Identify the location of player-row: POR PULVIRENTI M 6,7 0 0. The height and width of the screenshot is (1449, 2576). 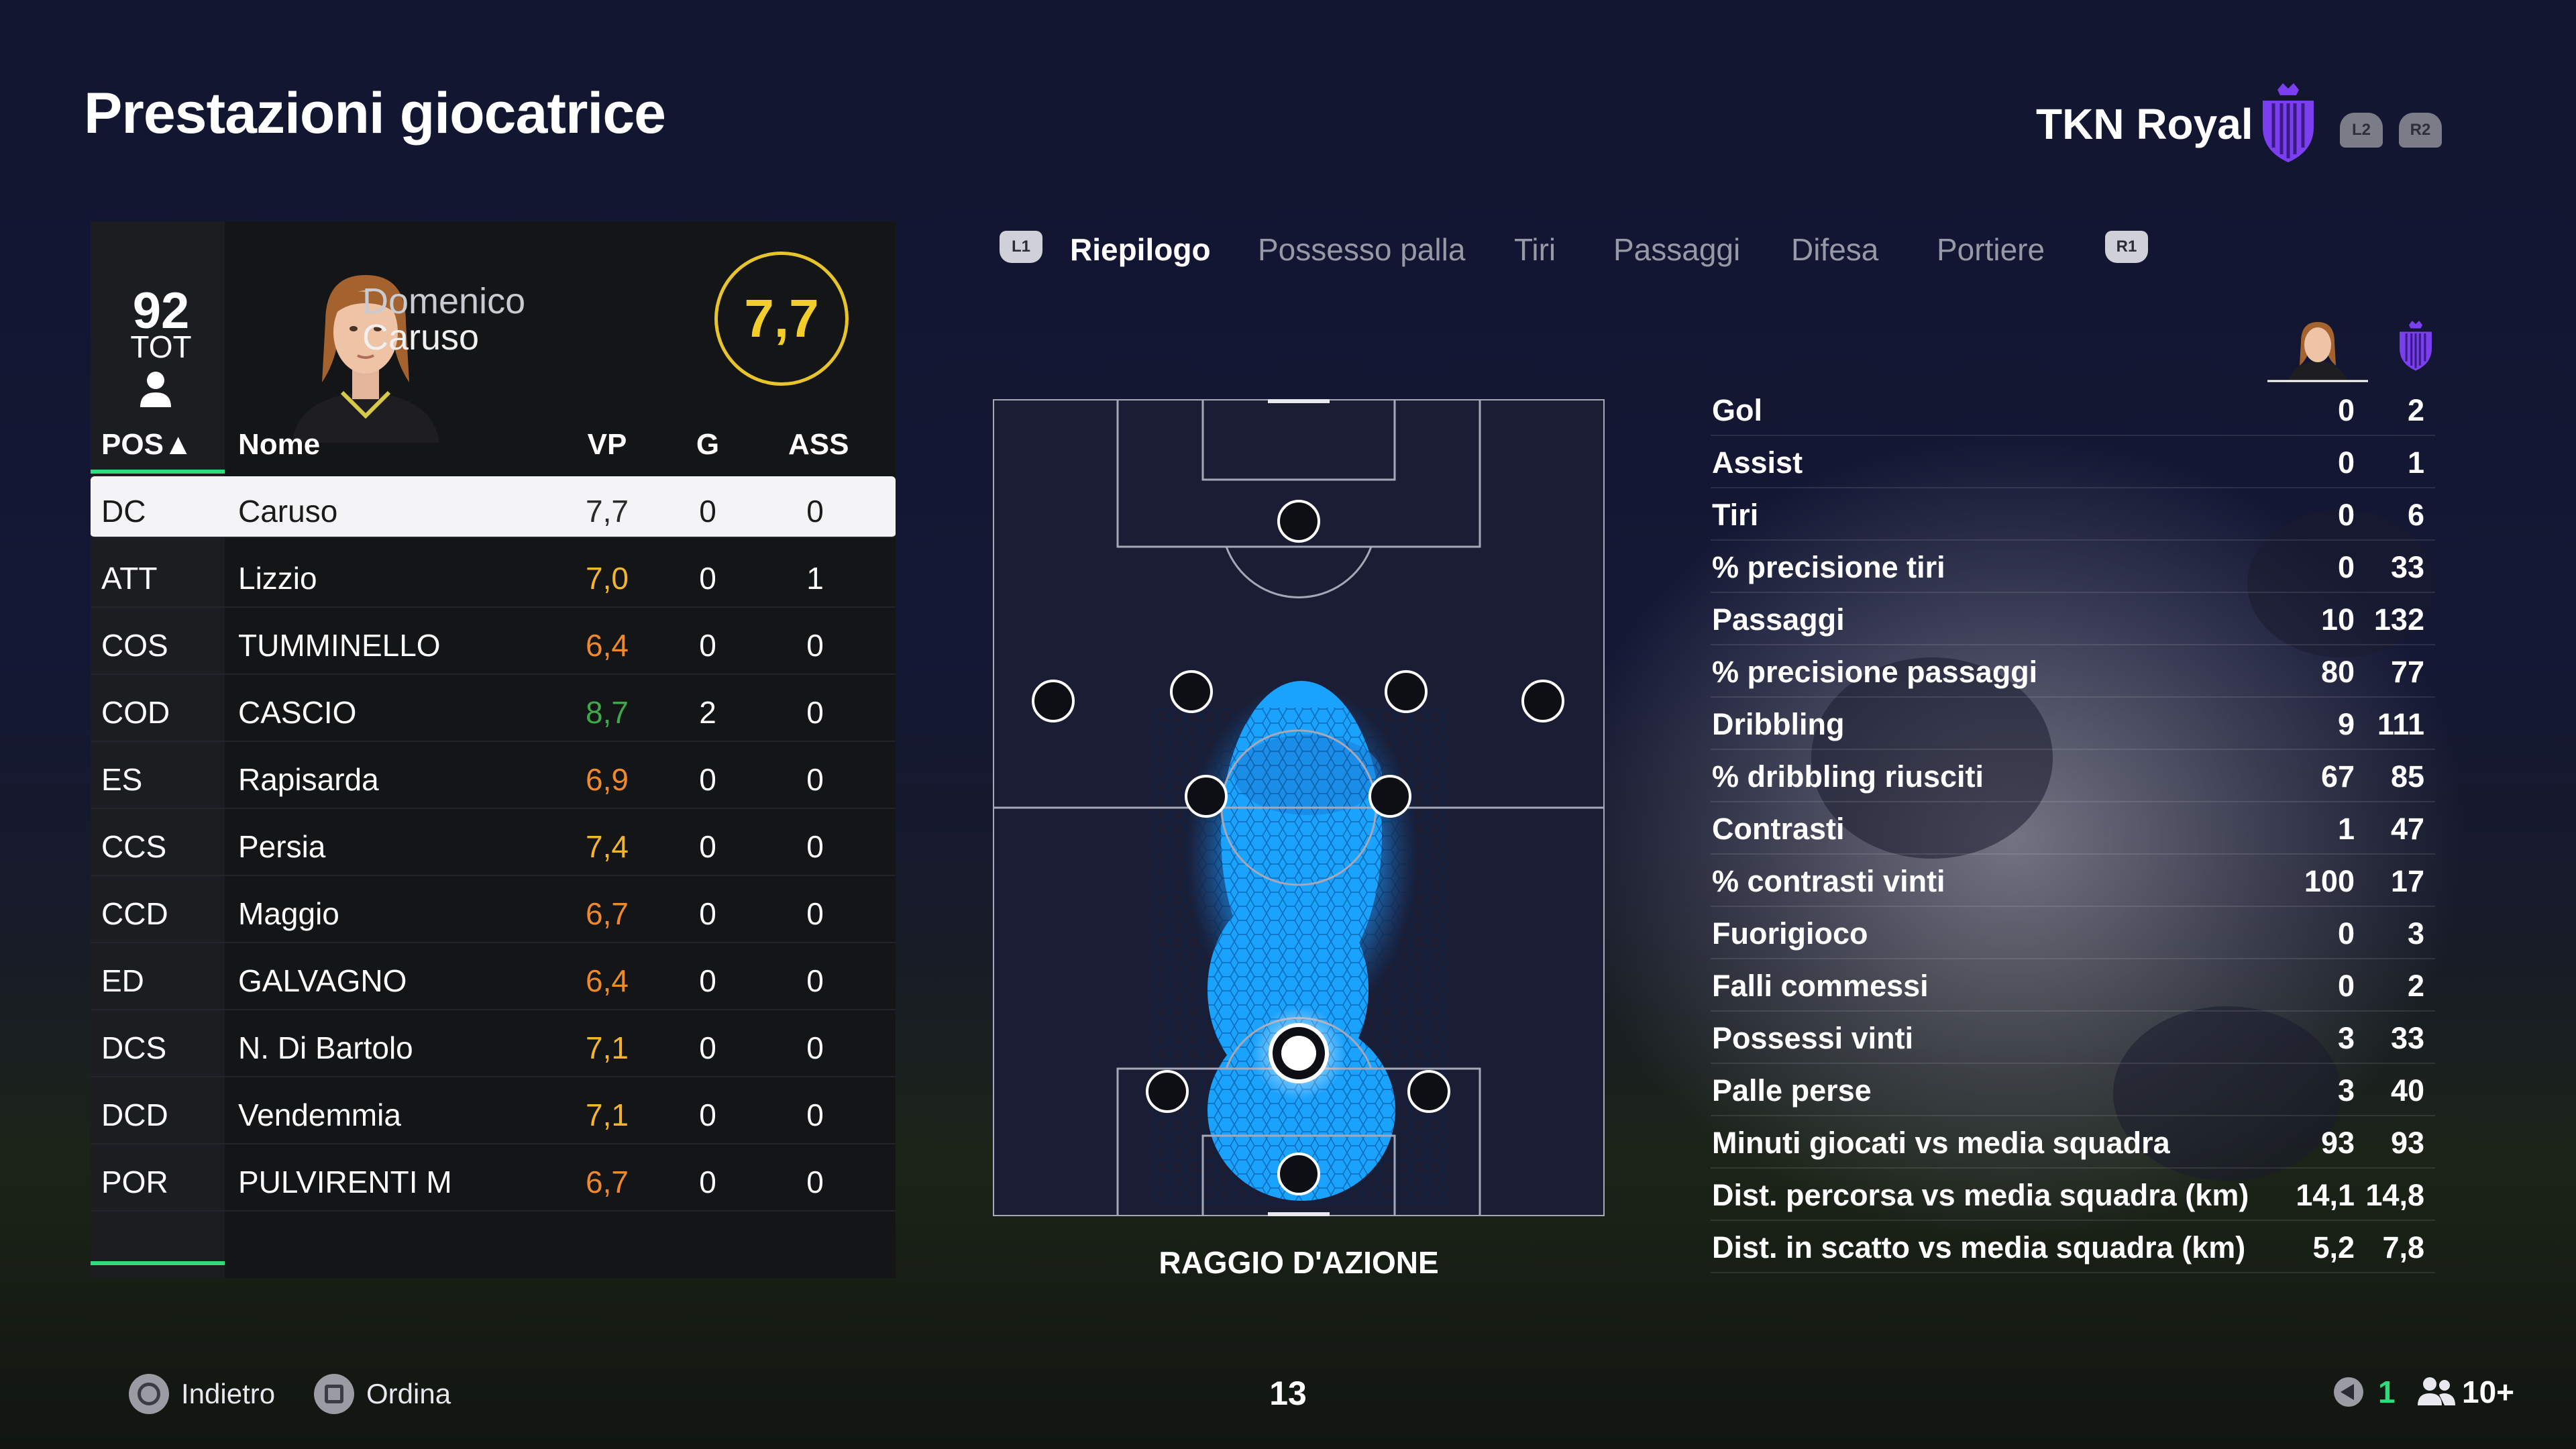
(493, 1179).